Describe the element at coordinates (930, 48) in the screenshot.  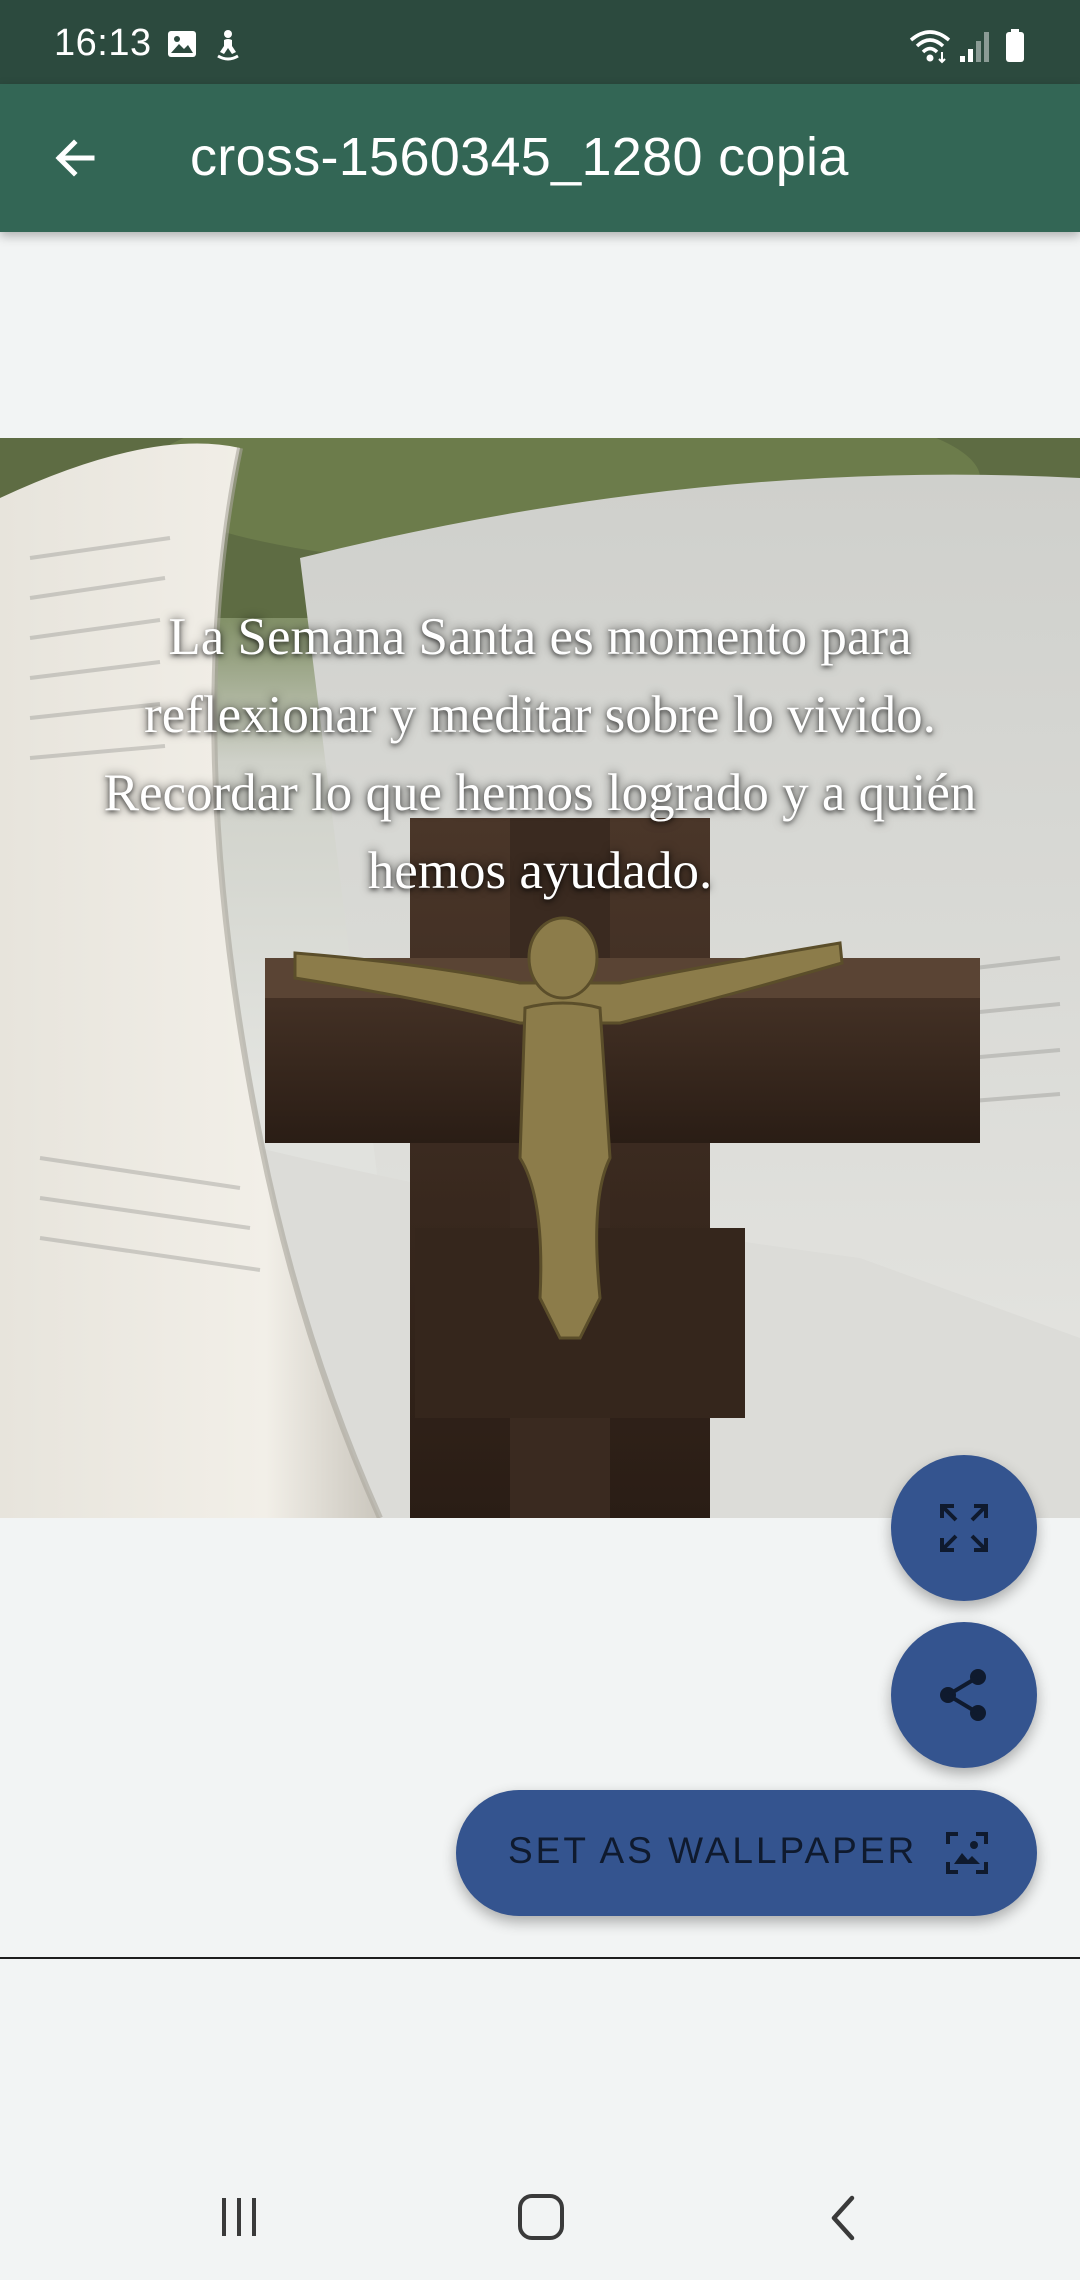
I see `wifi-icon` at that location.